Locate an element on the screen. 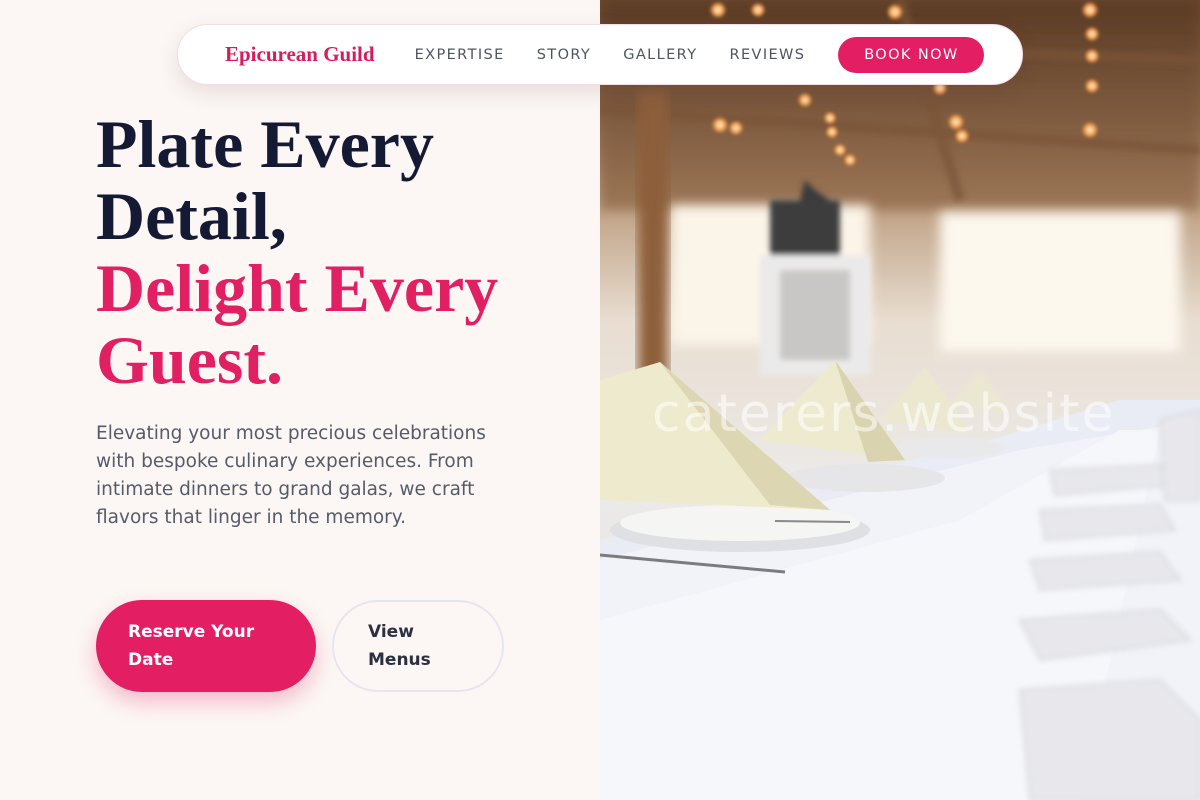  headline-line-2: Detail, is located at coordinates (191, 216).